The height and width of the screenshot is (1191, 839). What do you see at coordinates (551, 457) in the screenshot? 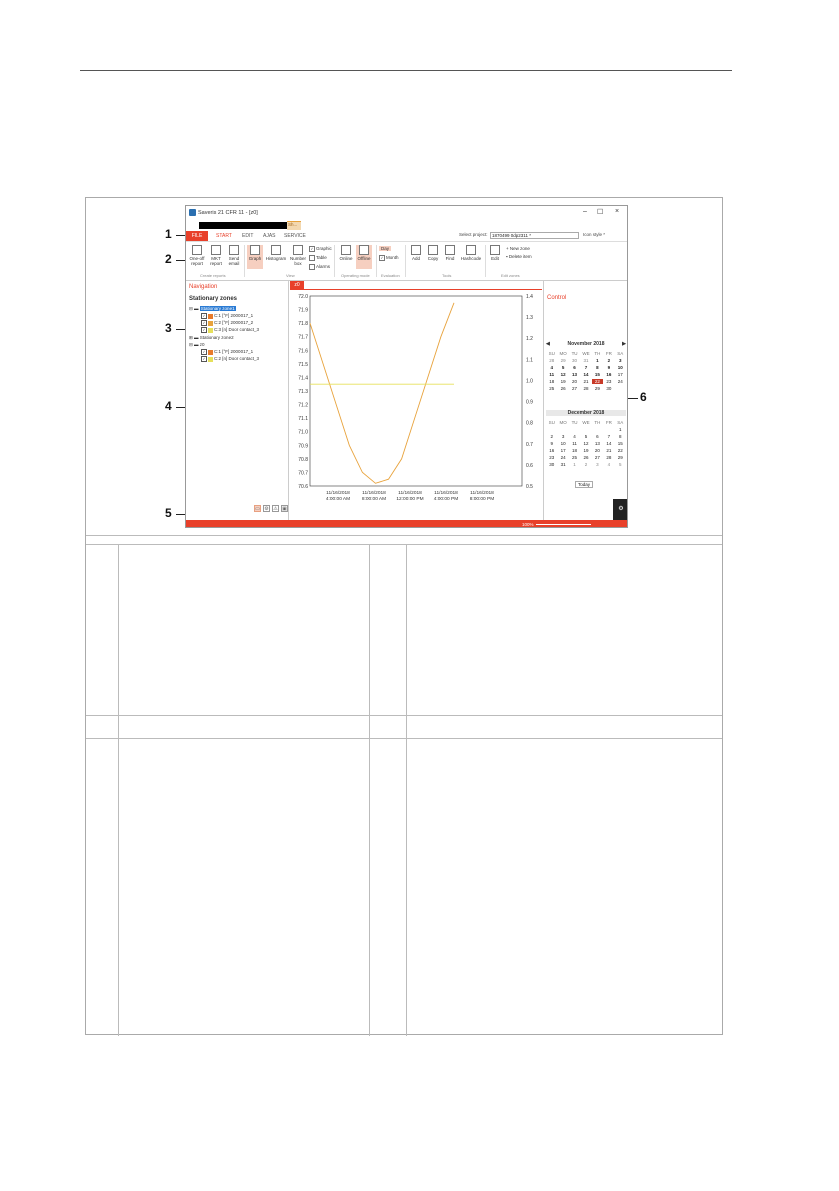
I see `calendar-day: 23` at bounding box center [551, 457].